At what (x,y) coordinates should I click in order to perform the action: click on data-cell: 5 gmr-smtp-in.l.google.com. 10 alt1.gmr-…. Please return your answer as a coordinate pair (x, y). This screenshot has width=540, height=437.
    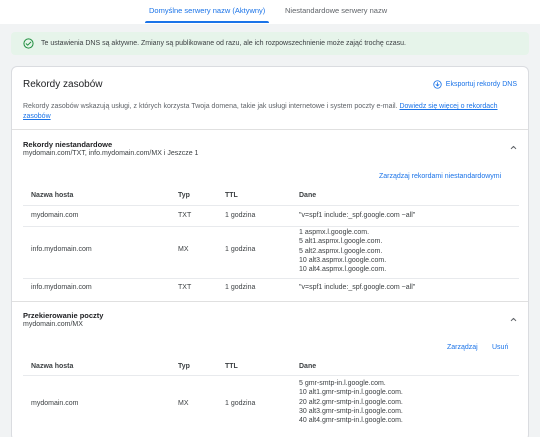
    Looking at the image, I should click on (351, 402).